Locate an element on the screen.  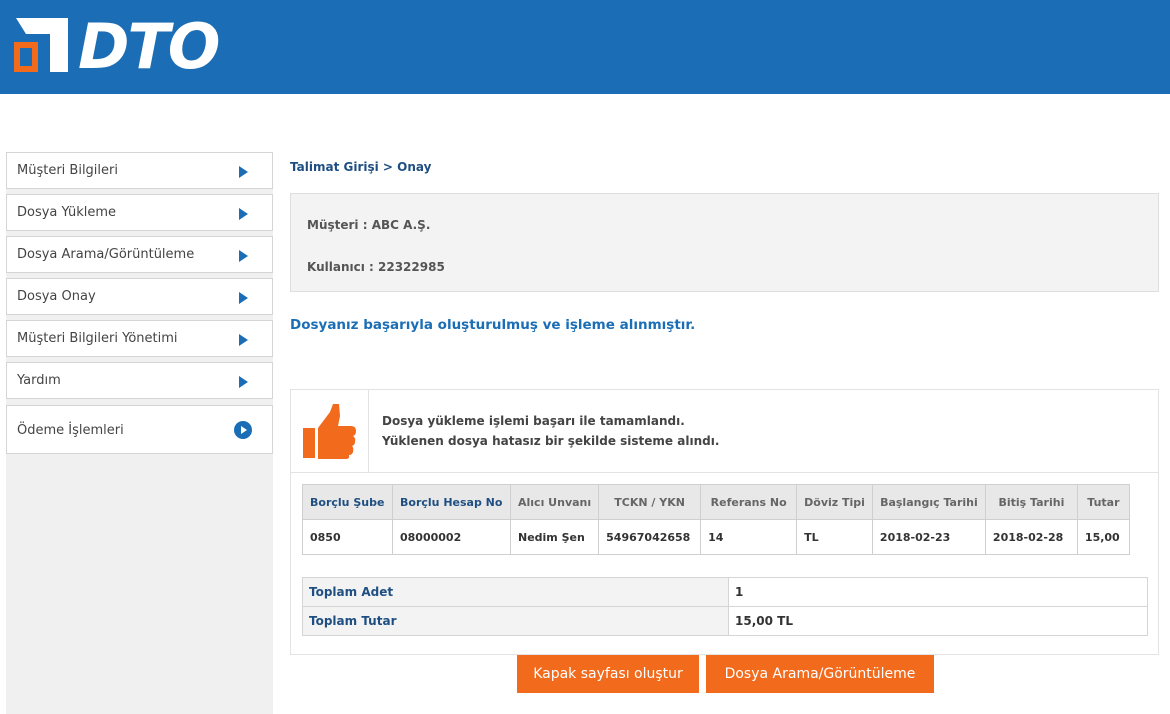
col-tutar: Tutar is located at coordinates (1103, 502).